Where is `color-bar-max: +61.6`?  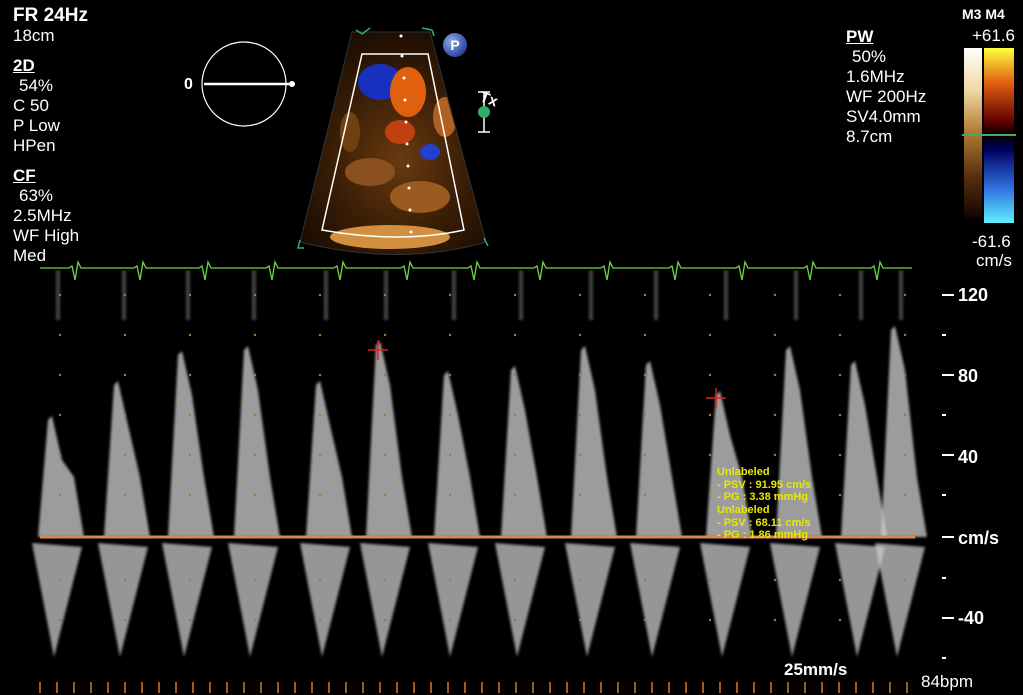
color-bar-max: +61.6 is located at coordinates (994, 35).